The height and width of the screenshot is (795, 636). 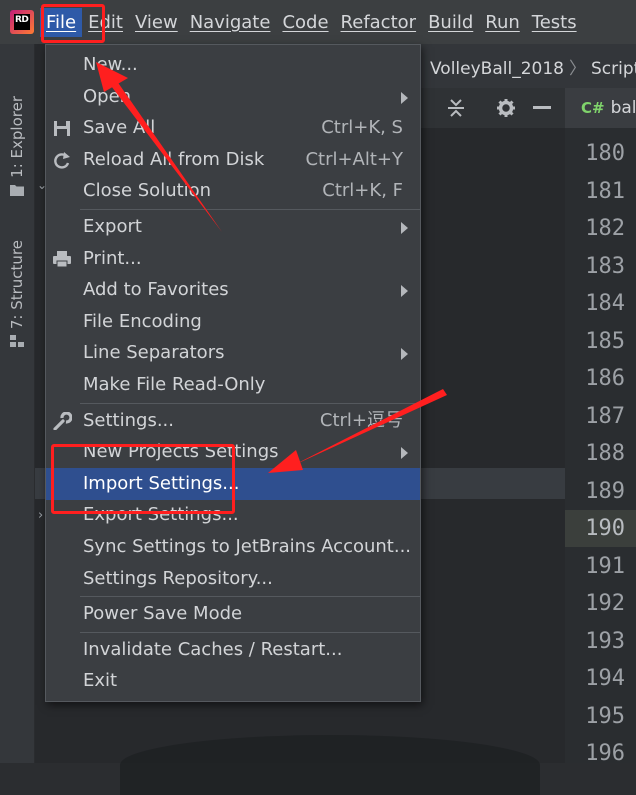 What do you see at coordinates (233, 191) in the screenshot?
I see `menu-item-close-solution: Close Solution Ctrl+K, F` at bounding box center [233, 191].